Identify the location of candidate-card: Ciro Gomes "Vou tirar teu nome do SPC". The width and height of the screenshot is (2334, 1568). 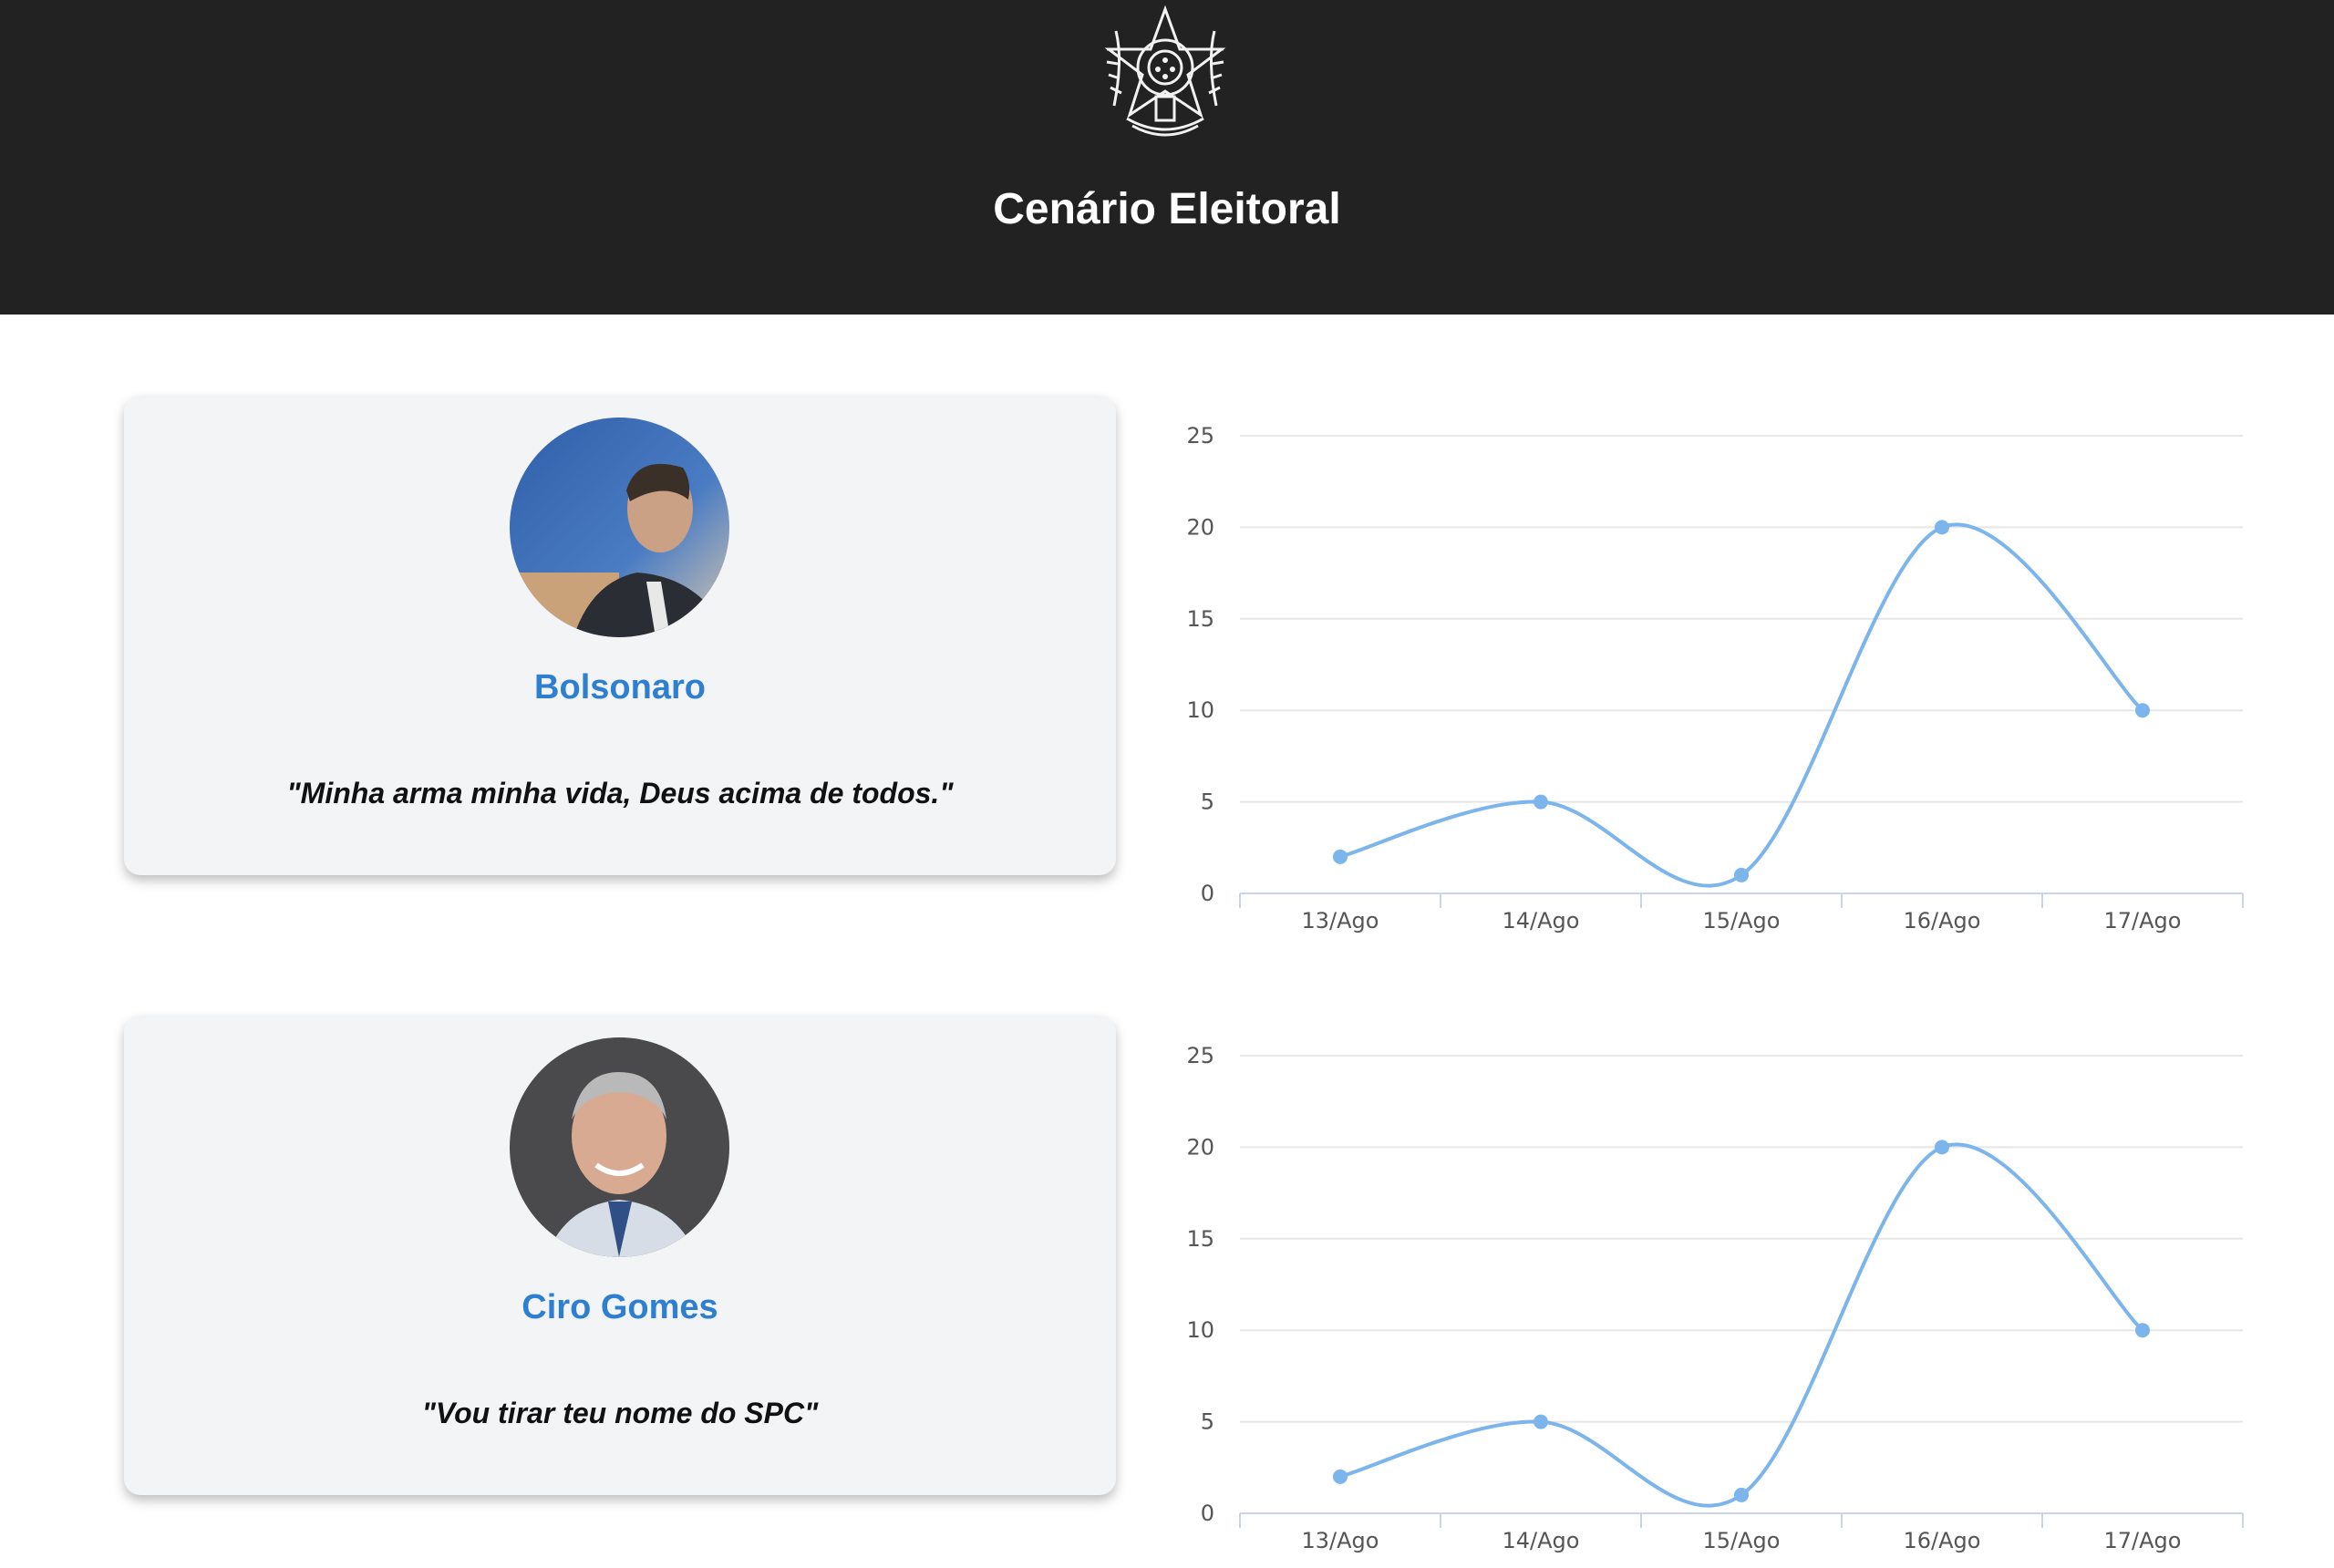
(620, 1255).